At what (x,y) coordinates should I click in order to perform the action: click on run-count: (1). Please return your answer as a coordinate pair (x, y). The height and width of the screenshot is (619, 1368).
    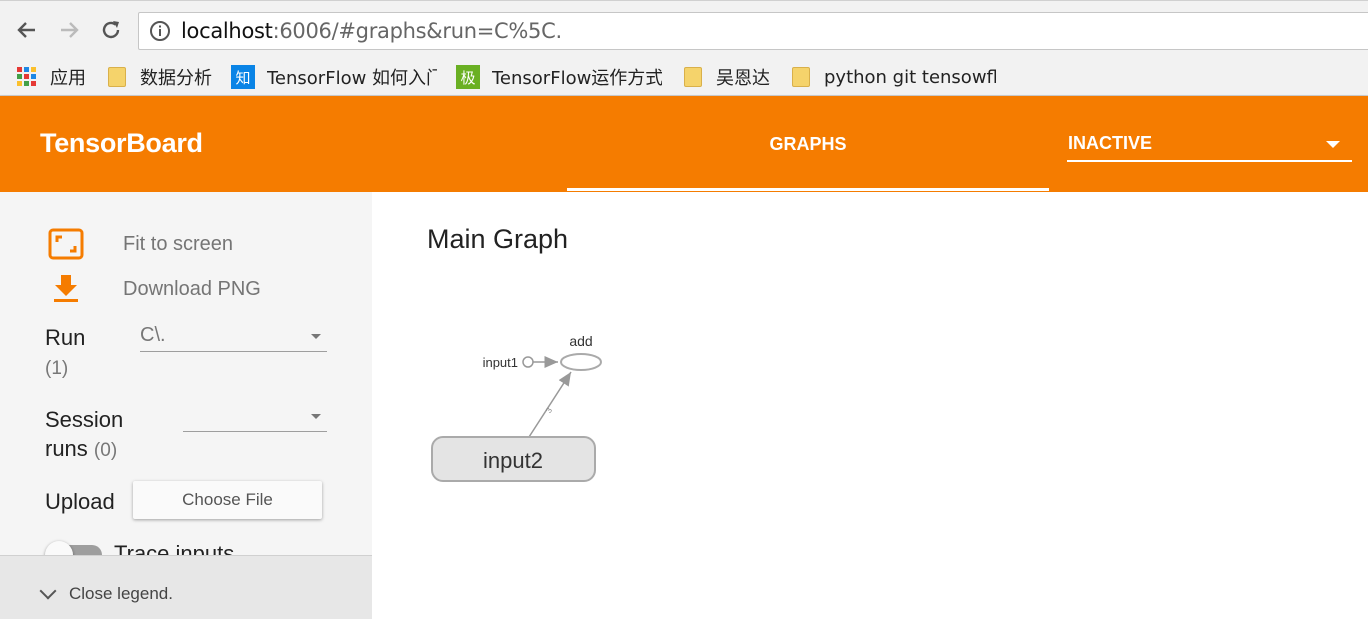
    Looking at the image, I should click on (57, 368).